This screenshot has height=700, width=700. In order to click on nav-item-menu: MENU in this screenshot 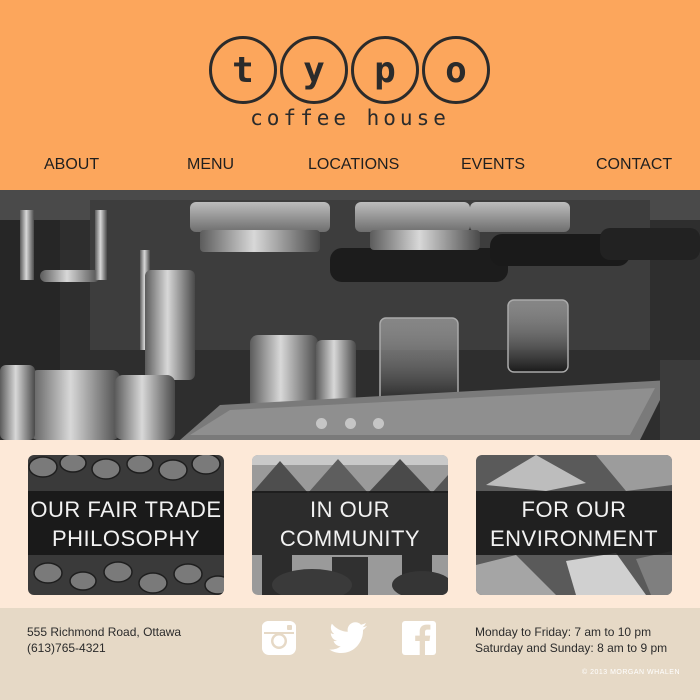, I will do `click(210, 165)`.